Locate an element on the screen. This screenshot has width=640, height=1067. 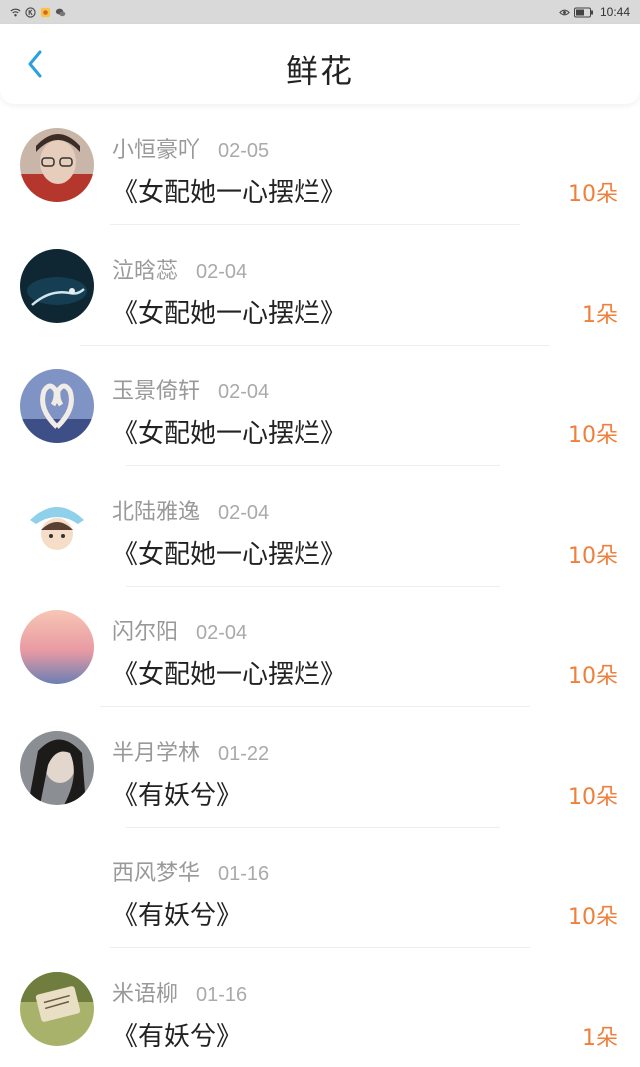
item-meta: 半月学林 01-22 is located at coordinates (190, 751).